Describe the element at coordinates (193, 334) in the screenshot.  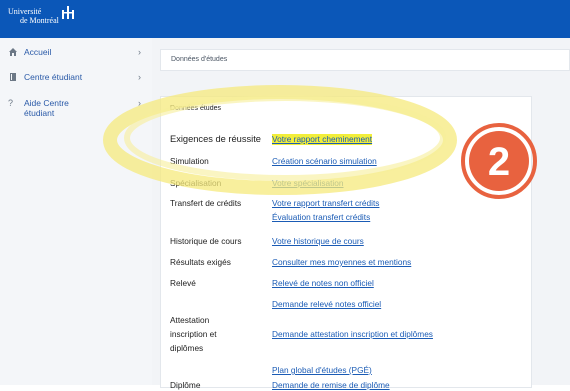
I see `row-label-attestation-2: inscription et` at that location.